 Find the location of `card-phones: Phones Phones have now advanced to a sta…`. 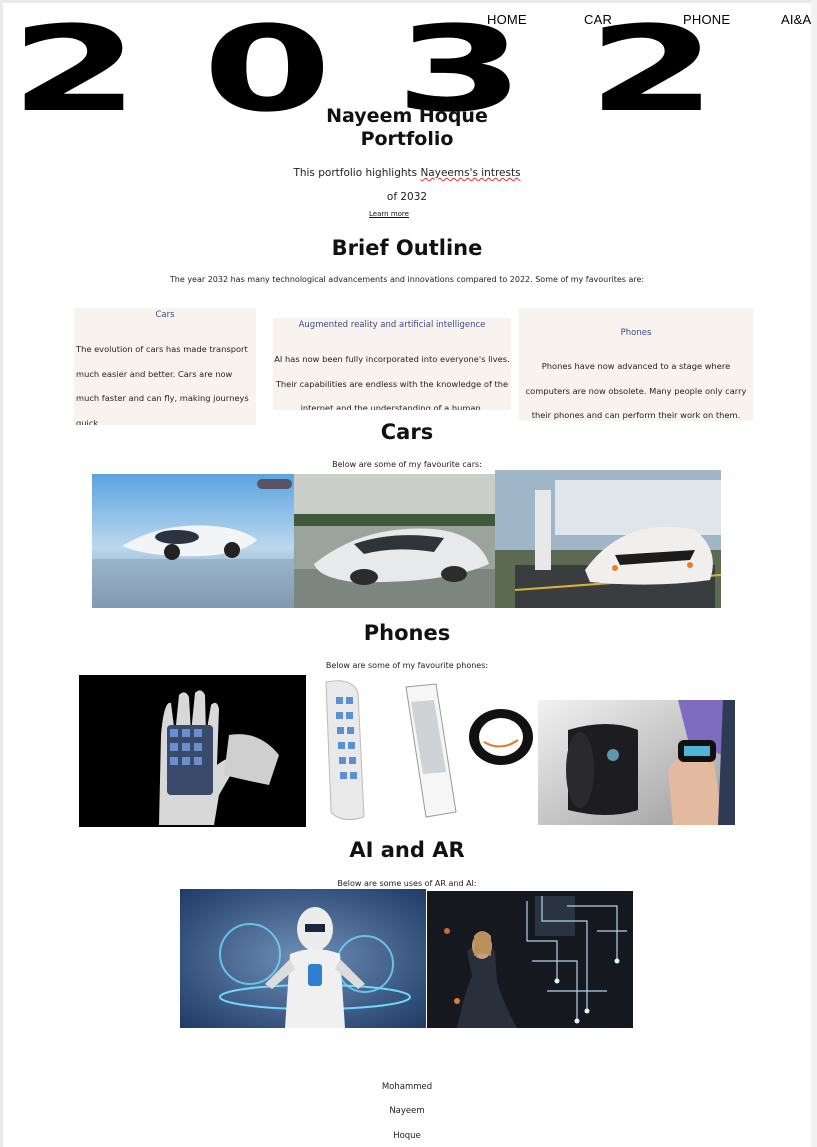

card-phones: Phones Phones have now advanced to a sta… is located at coordinates (636, 364).